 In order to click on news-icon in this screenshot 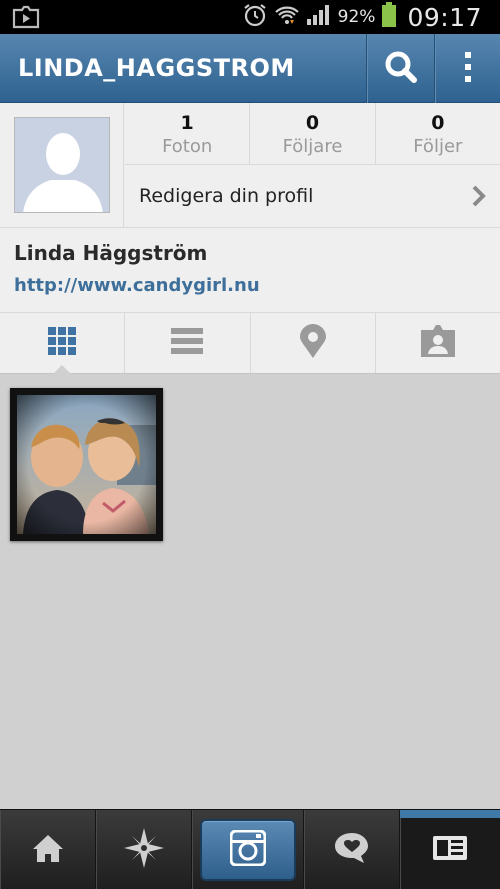, I will do `click(352, 850)`.